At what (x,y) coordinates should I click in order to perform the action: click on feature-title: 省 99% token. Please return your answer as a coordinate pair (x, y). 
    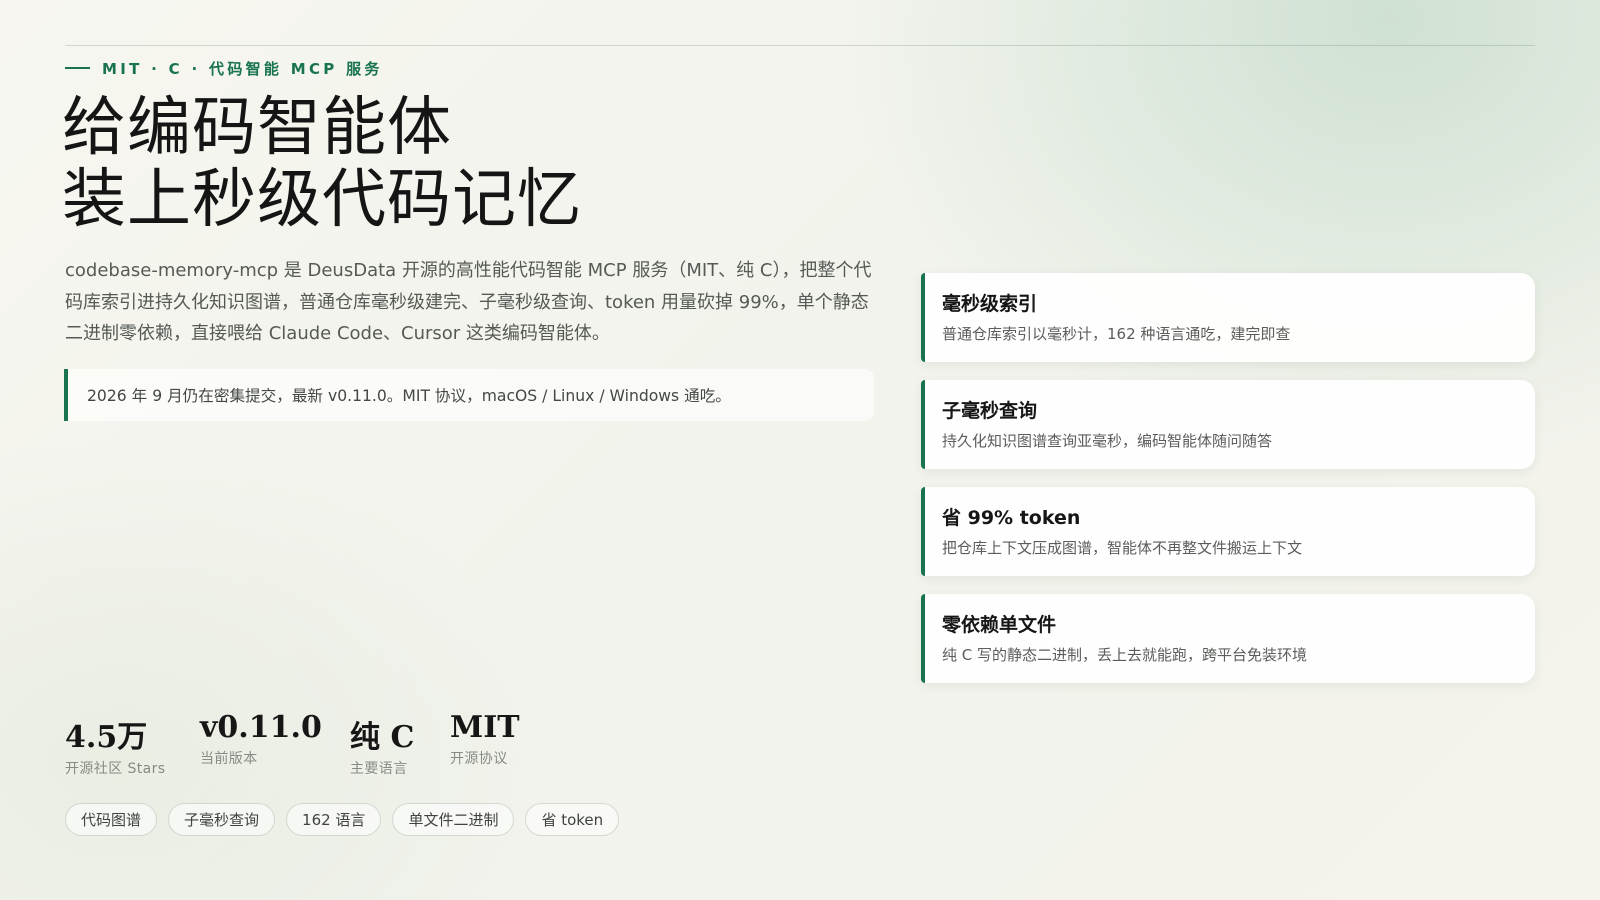
    Looking at the image, I should click on (1011, 518).